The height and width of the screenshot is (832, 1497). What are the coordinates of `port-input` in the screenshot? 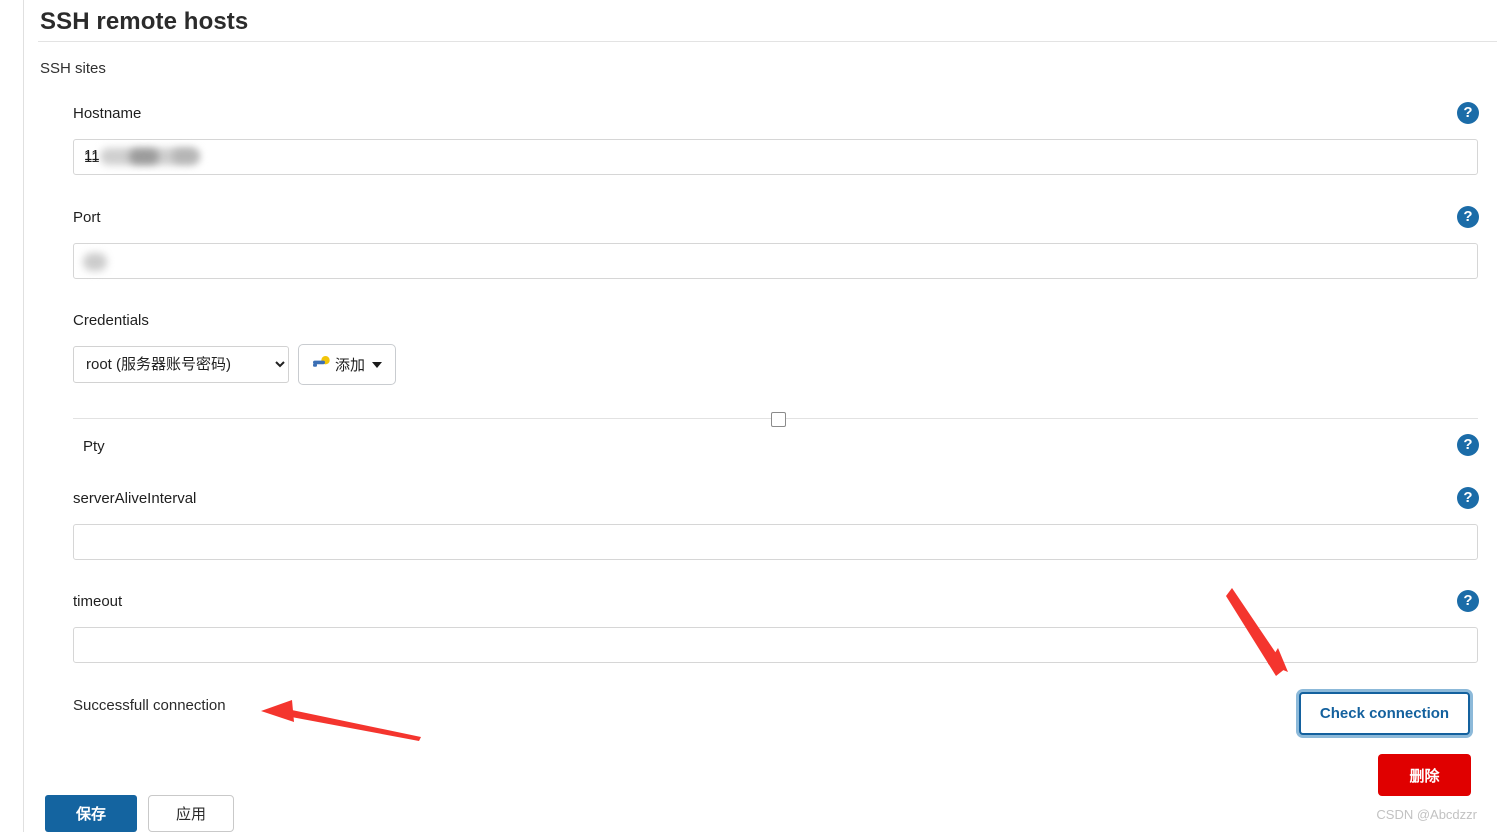 It's located at (775, 261).